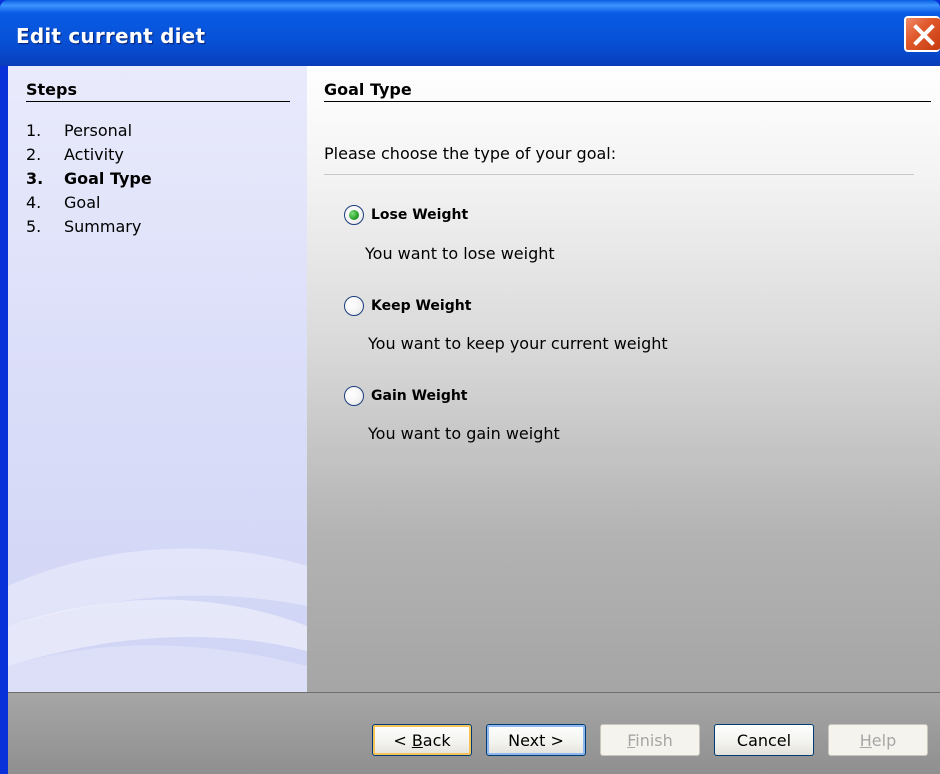  Describe the element at coordinates (103, 226) in the screenshot. I see `step-label: Summary` at that location.